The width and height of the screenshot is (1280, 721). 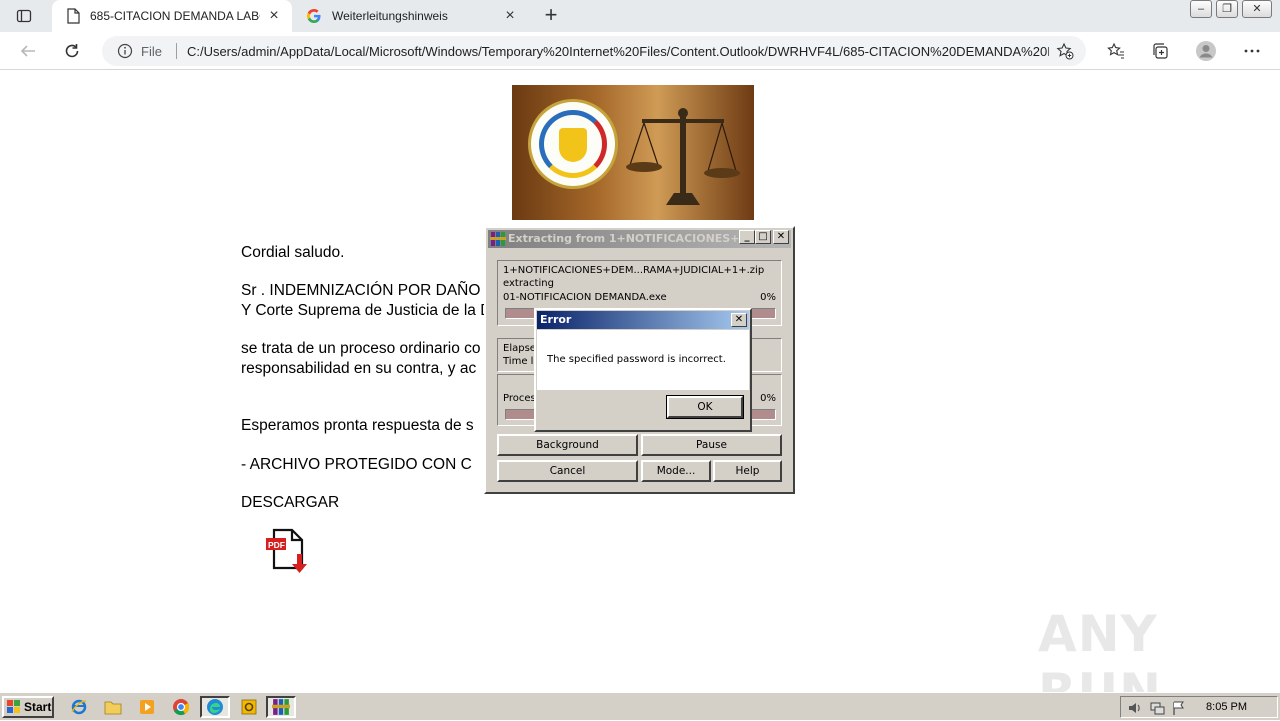 What do you see at coordinates (13, 706) in the screenshot?
I see `windows-flag-icon` at bounding box center [13, 706].